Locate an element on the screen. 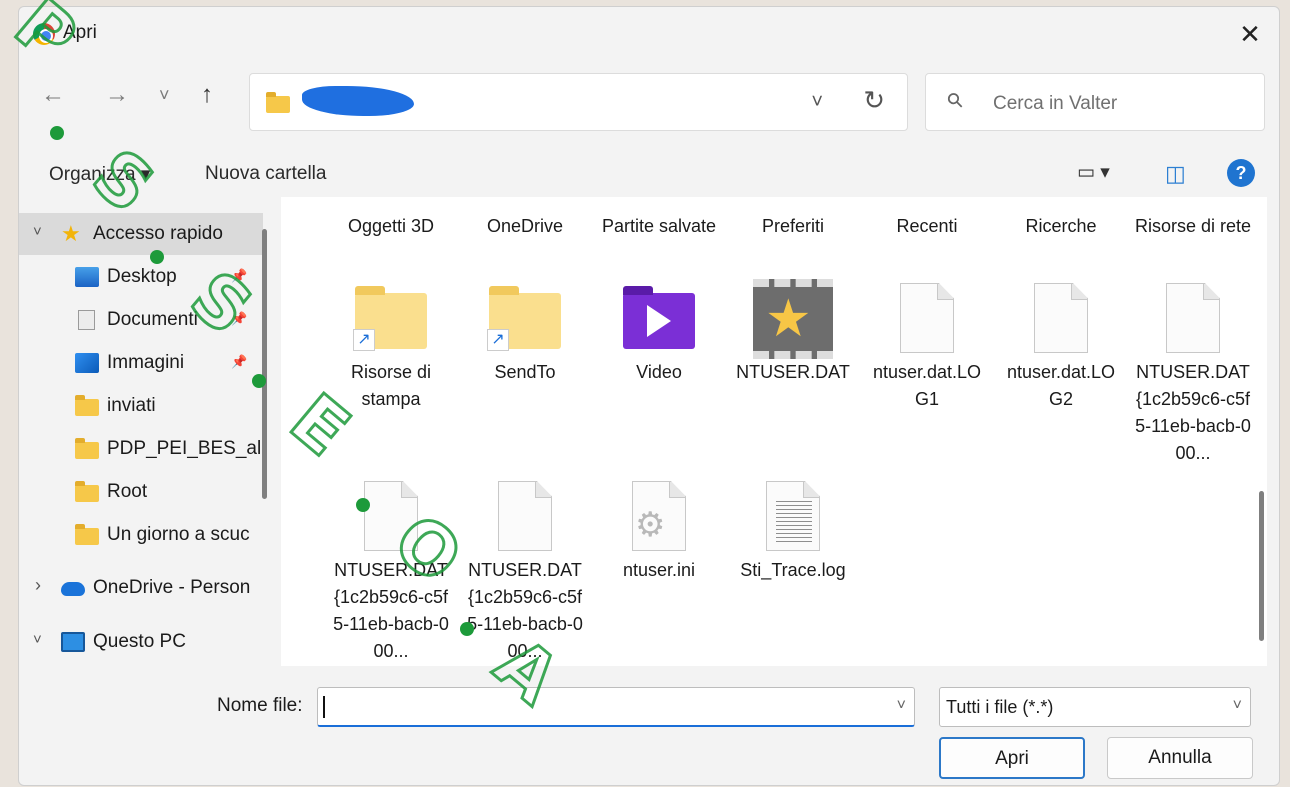 The height and width of the screenshot is (787, 1290). file-name: NTUSER.DAT is located at coordinates (793, 372).